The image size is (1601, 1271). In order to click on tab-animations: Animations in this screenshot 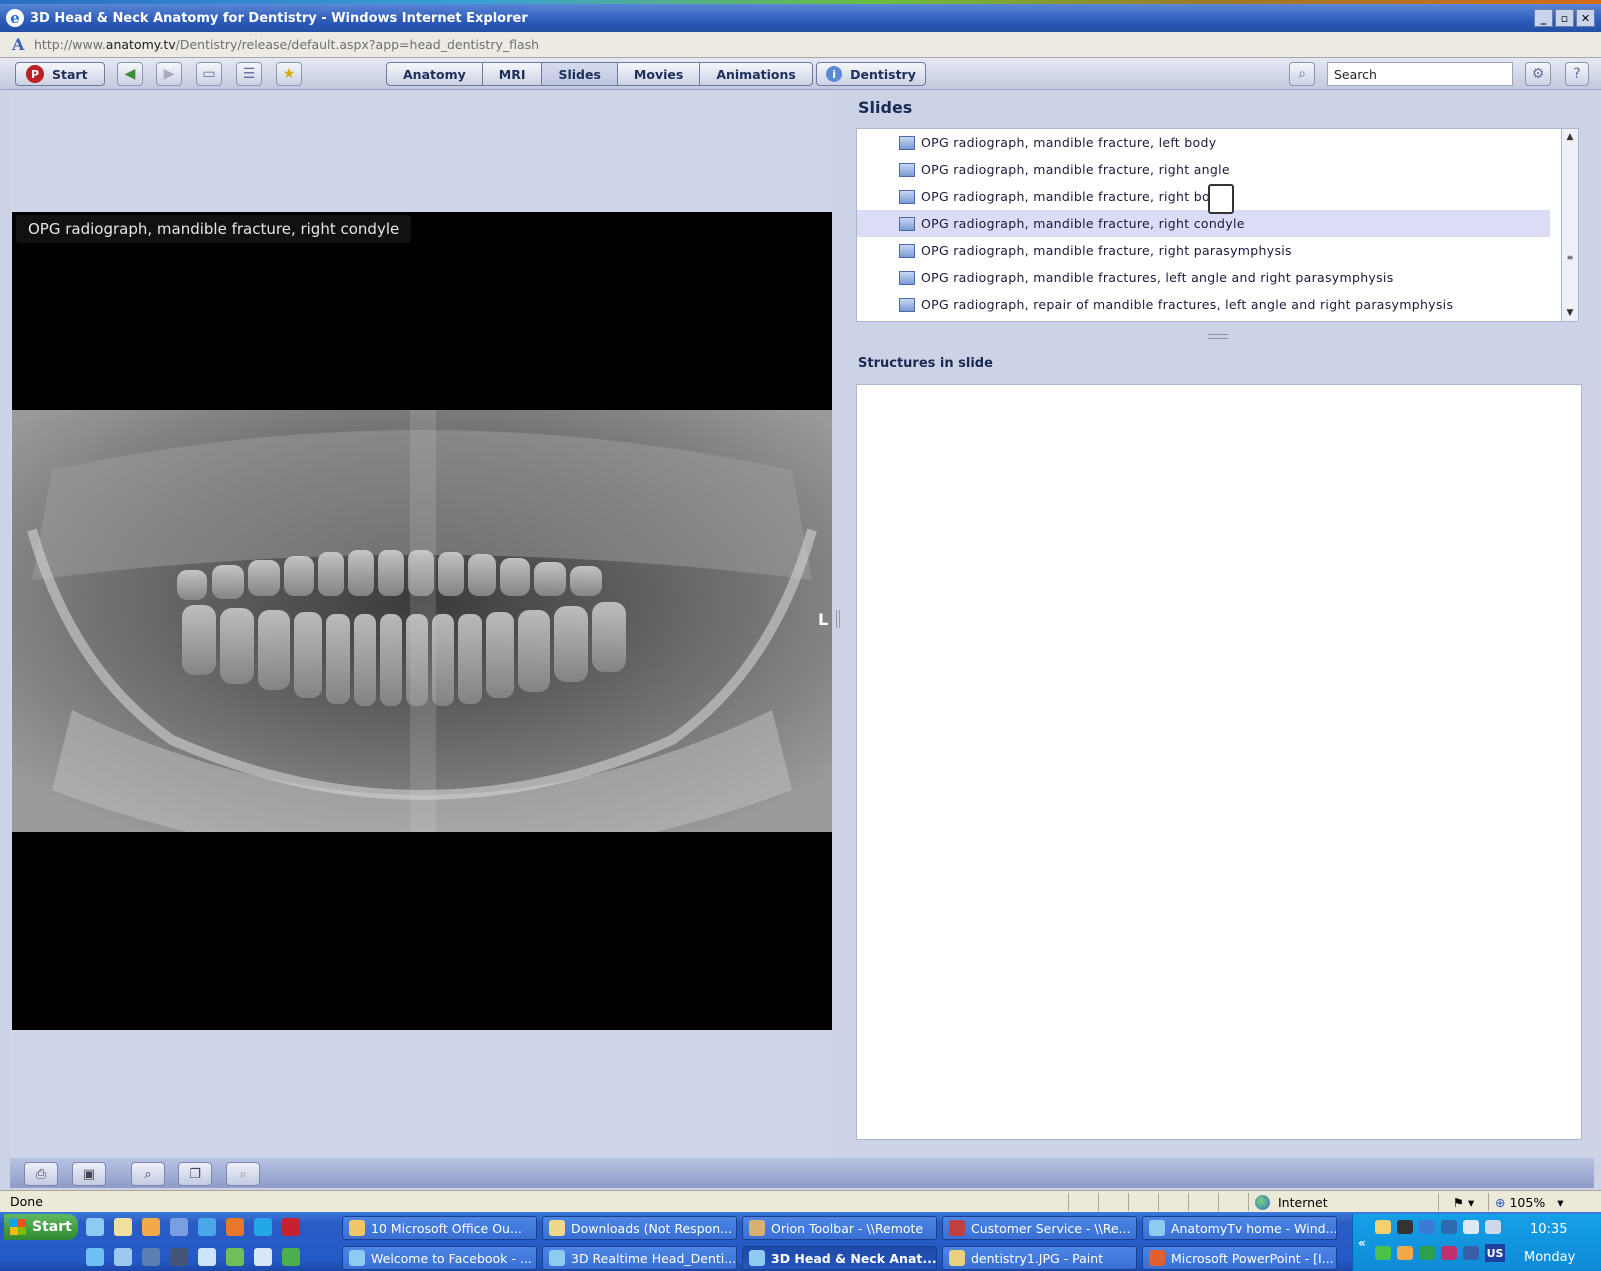, I will do `click(756, 74)`.